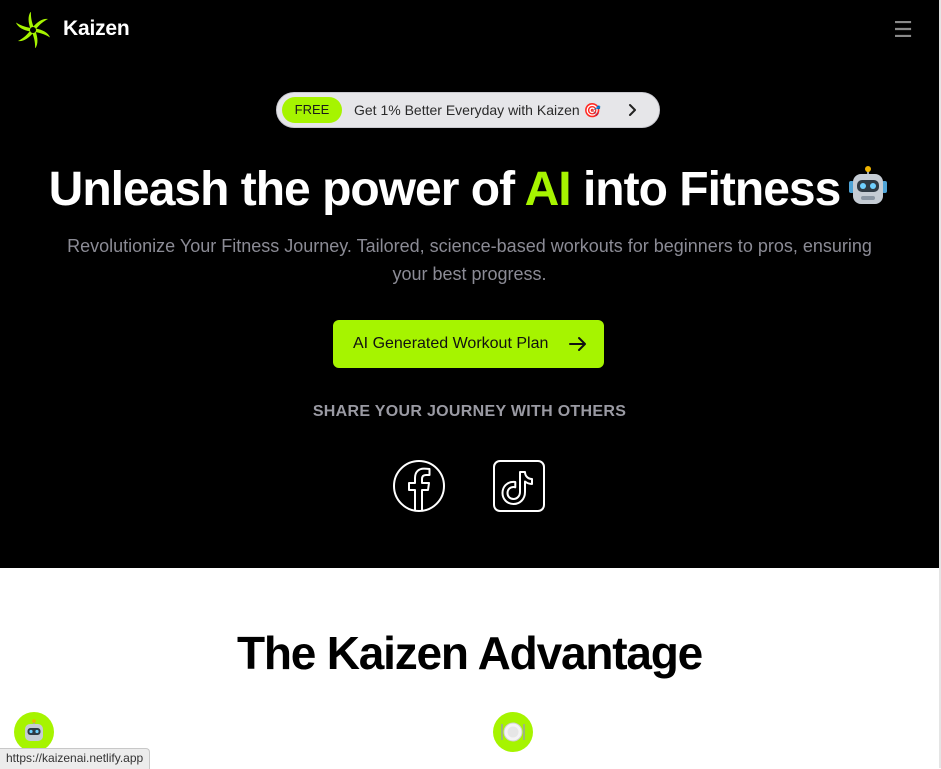  What do you see at coordinates (75, 758) in the screenshot?
I see `status-bar-url: https://kaizenai.netlify.app` at bounding box center [75, 758].